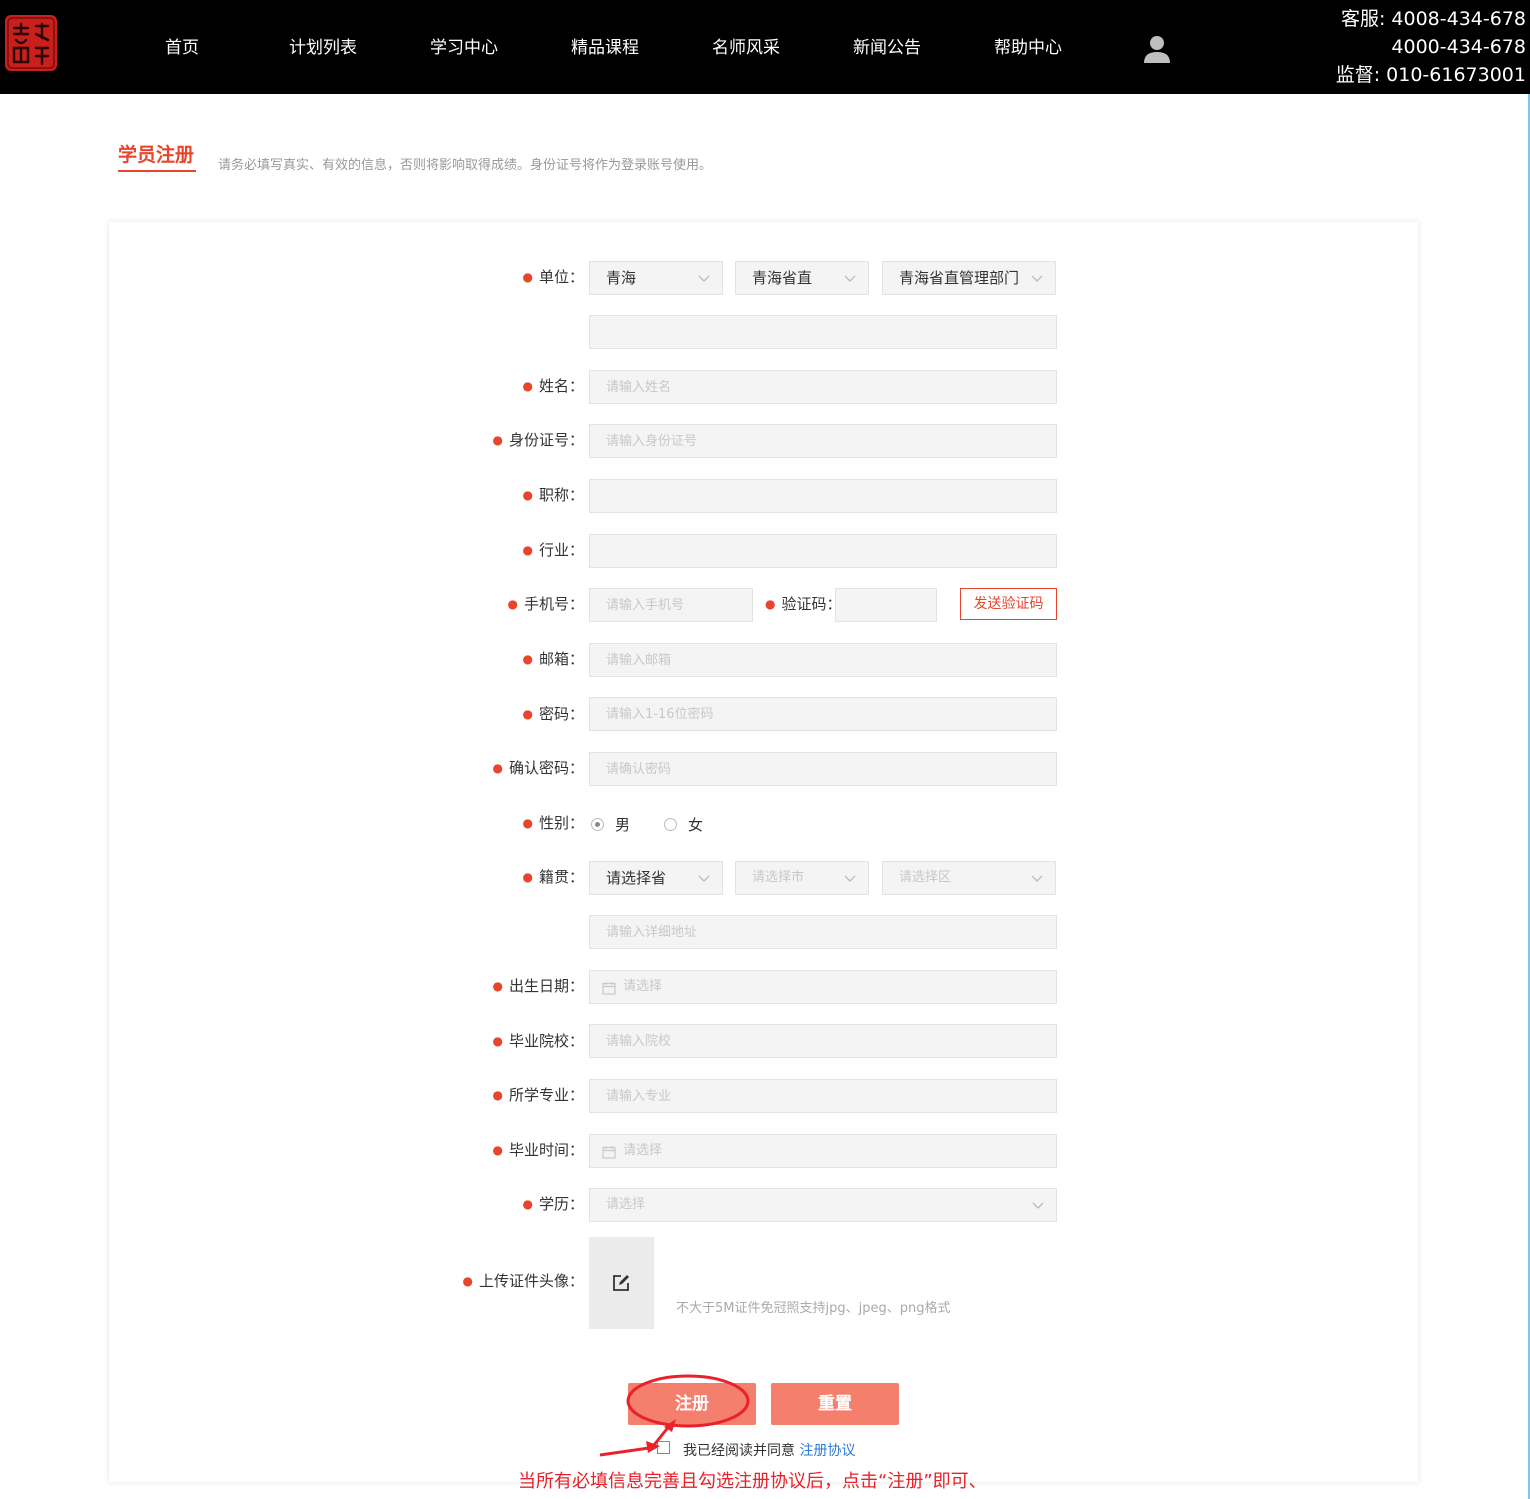 The width and height of the screenshot is (1530, 1499). Describe the element at coordinates (692, 1404) in the screenshot. I see `register-button: 注册` at that location.